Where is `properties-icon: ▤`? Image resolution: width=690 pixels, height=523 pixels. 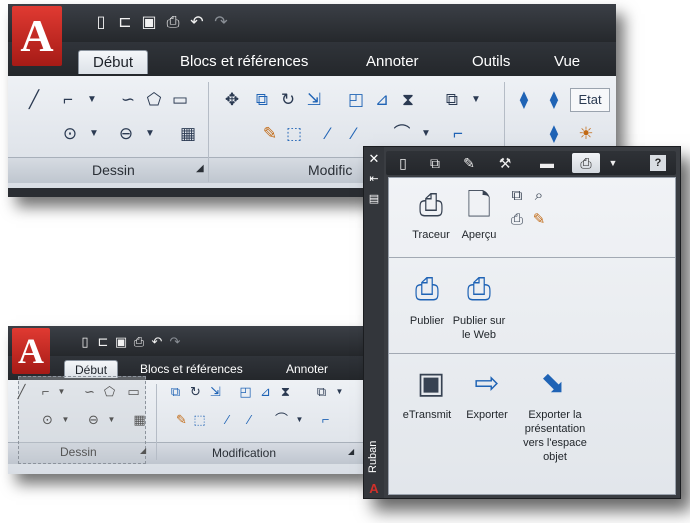 properties-icon: ▤ is located at coordinates (374, 199).